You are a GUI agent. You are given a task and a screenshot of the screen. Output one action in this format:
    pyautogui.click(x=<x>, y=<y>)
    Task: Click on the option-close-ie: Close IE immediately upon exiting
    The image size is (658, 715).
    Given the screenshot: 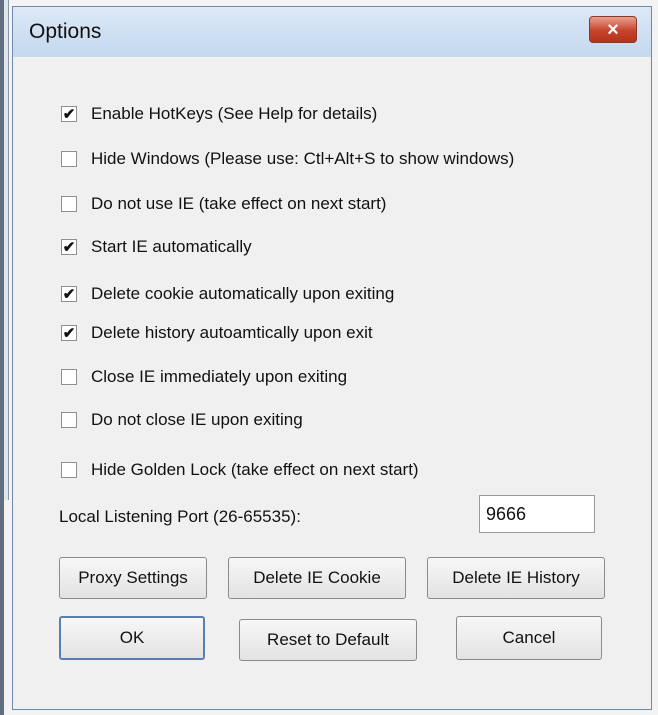 What is the action you would take?
    pyautogui.click(x=204, y=377)
    